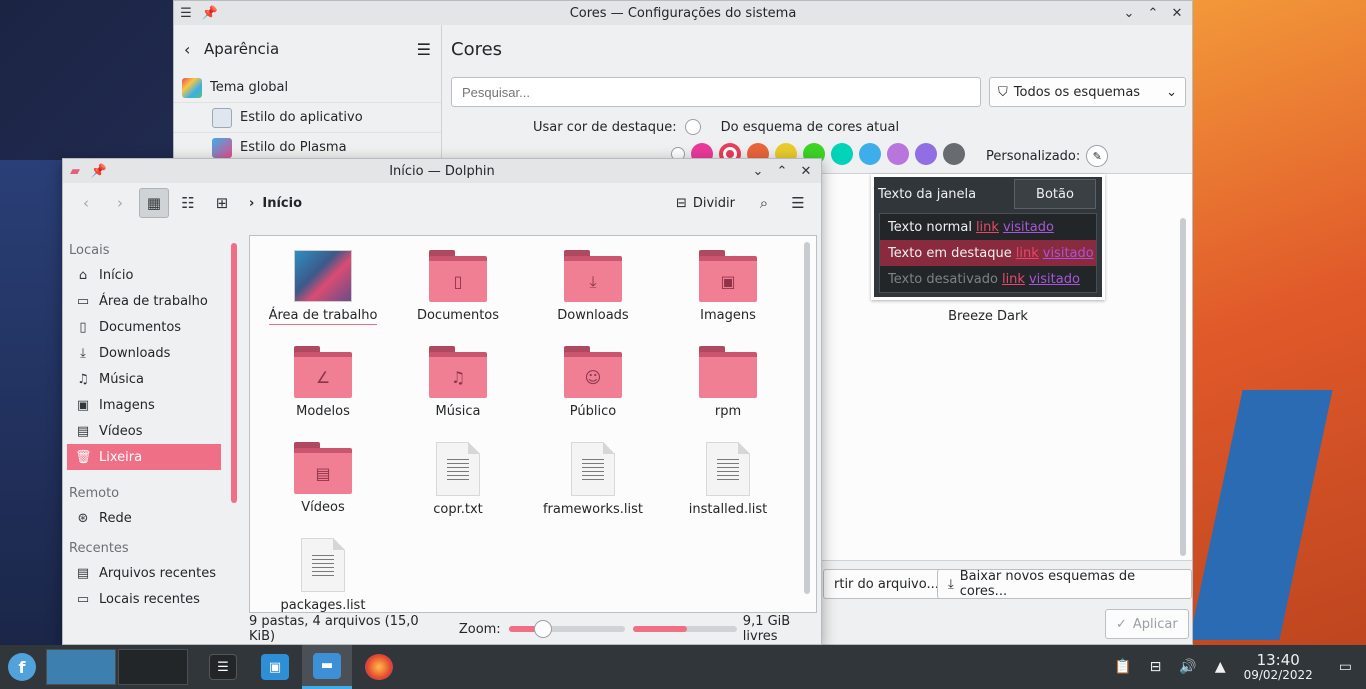 The height and width of the screenshot is (689, 1366). Describe the element at coordinates (1220, 667) in the screenshot. I see `expand-tray-icon: ▲` at that location.